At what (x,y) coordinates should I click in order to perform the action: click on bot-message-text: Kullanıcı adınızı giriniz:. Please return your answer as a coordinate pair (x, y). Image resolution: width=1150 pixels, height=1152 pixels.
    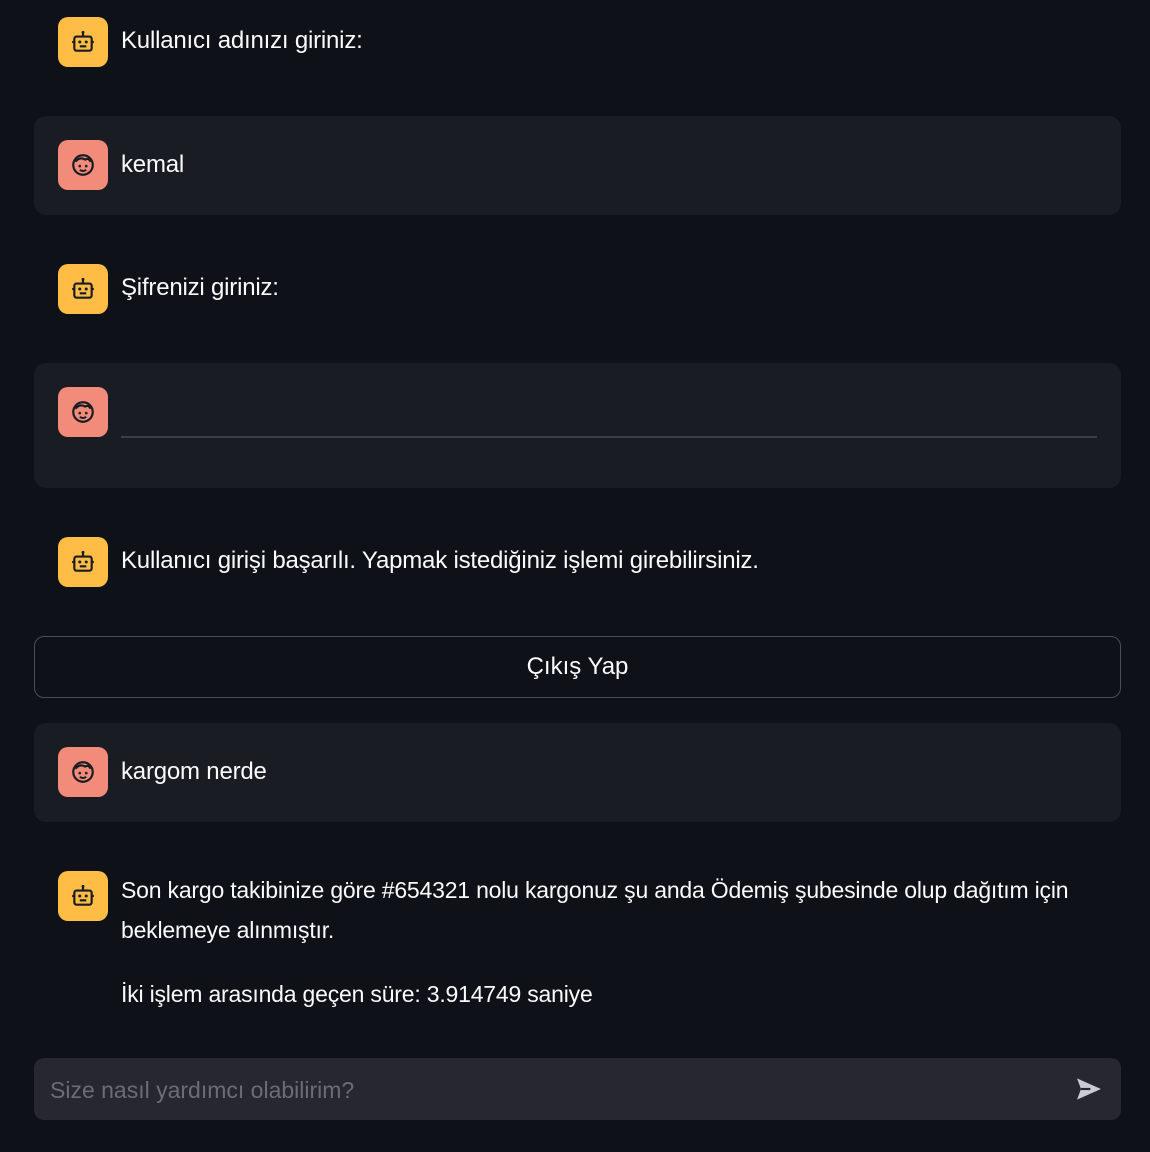
    Looking at the image, I should click on (242, 40).